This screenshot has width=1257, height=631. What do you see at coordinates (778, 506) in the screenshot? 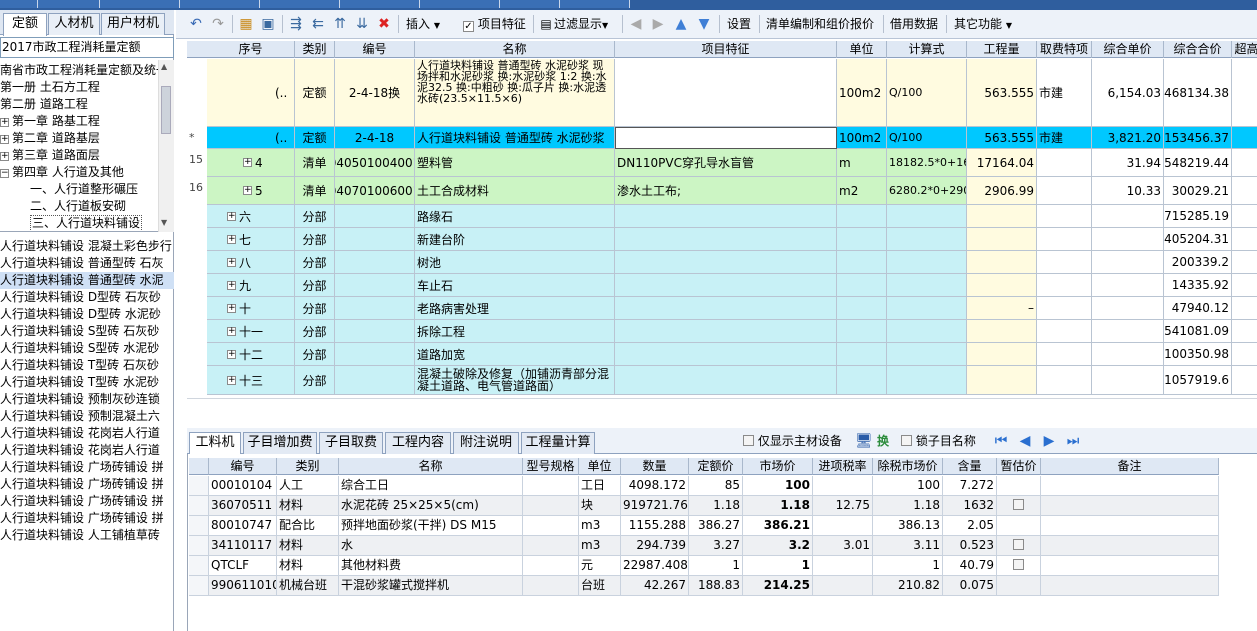
I see `material-cell-market: 1.18` at bounding box center [778, 506].